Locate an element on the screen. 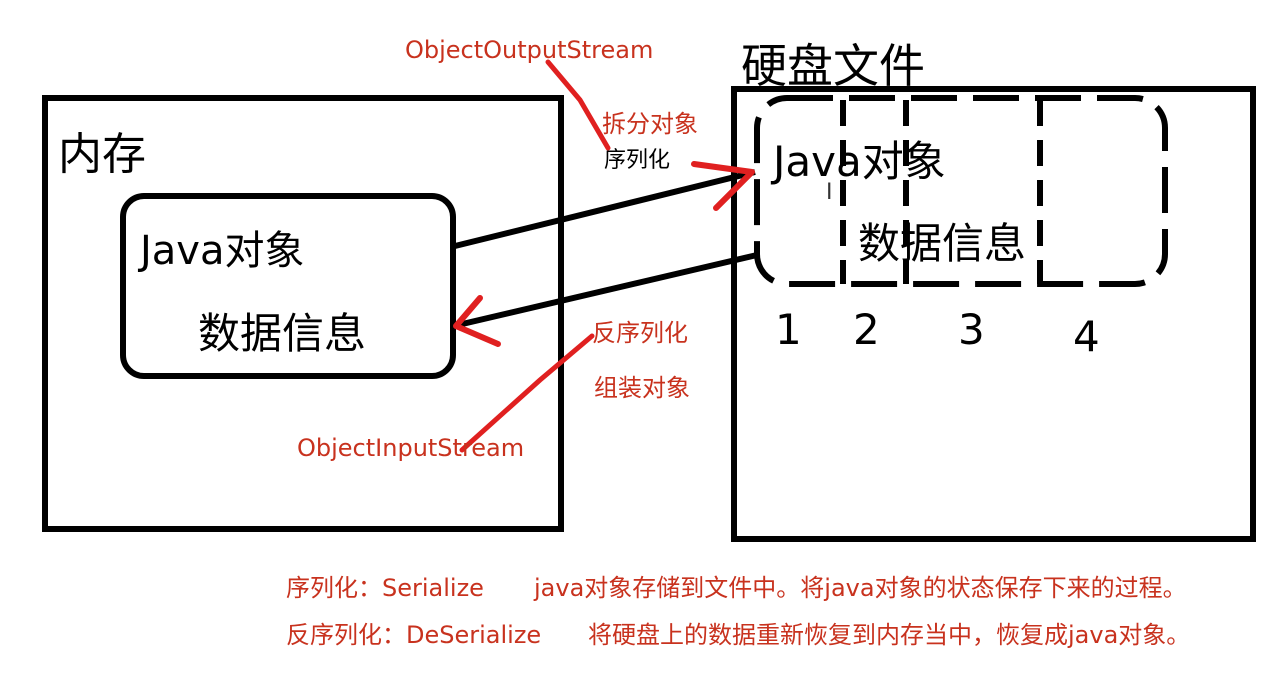 Image resolution: width=1286 pixels, height=681 pixels. split-object-label: 拆分对象 is located at coordinates (650, 124).